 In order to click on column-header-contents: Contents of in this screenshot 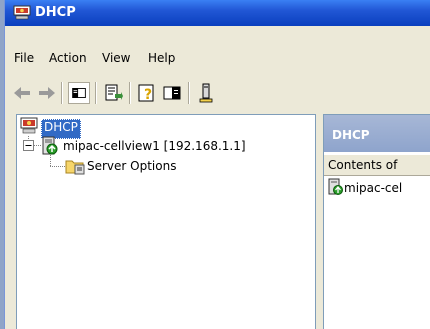, I will do `click(377, 165)`.